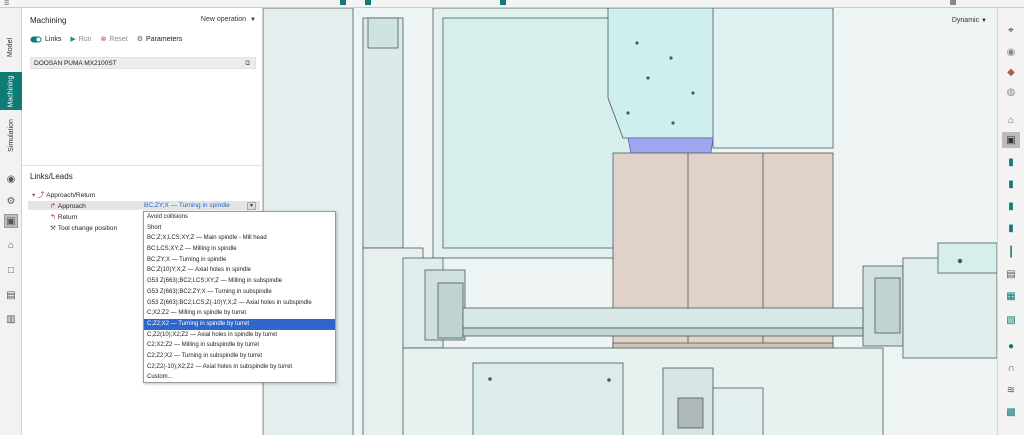 This screenshot has height=435, width=1024. Describe the element at coordinates (1011, 92) in the screenshot. I see `view-icon: ◍` at that location.